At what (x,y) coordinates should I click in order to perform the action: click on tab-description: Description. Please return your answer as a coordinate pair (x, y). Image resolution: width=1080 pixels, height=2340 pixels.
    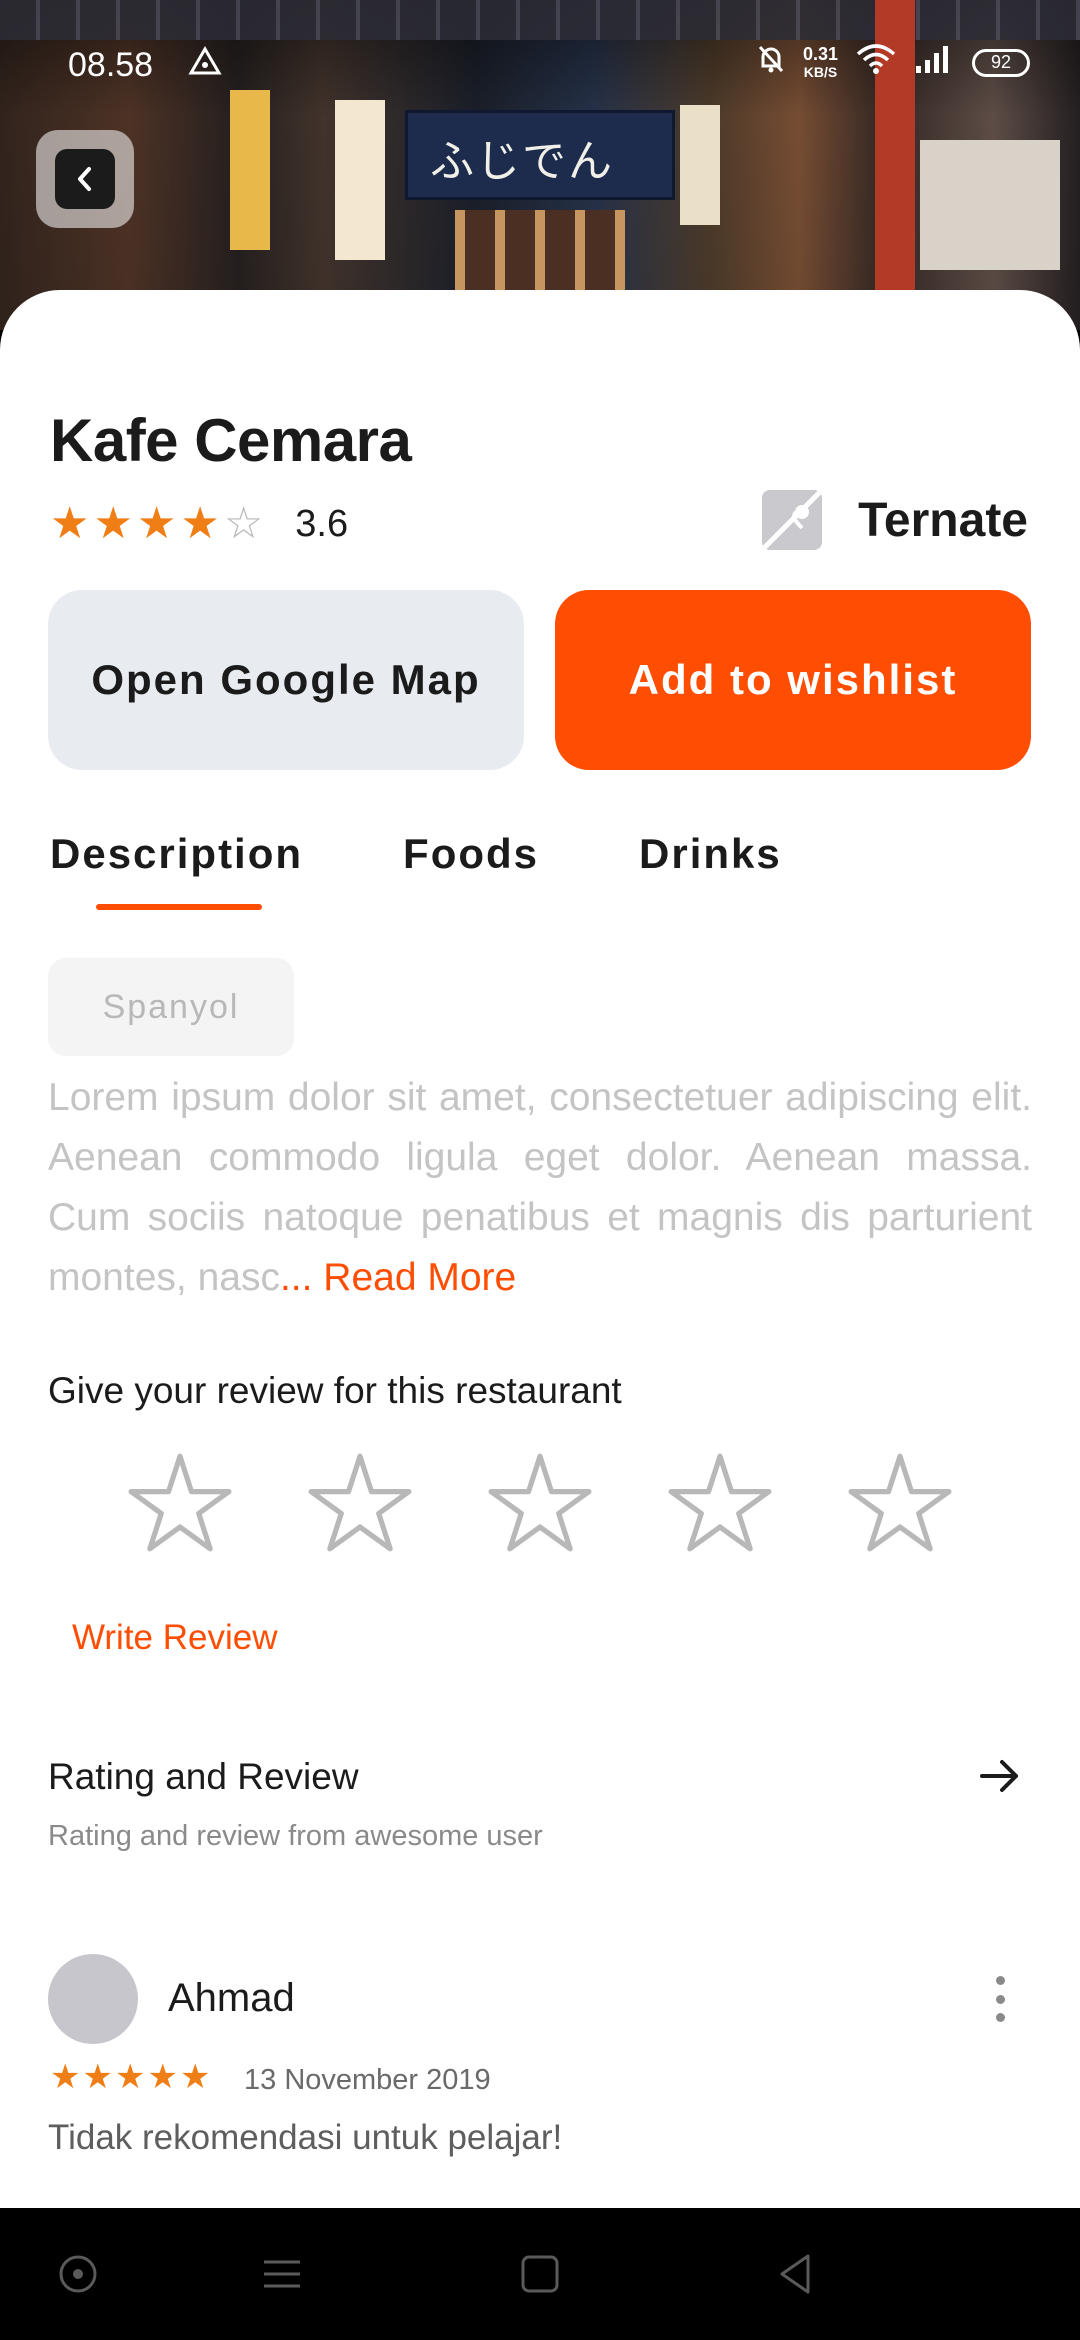
    Looking at the image, I should click on (176, 870).